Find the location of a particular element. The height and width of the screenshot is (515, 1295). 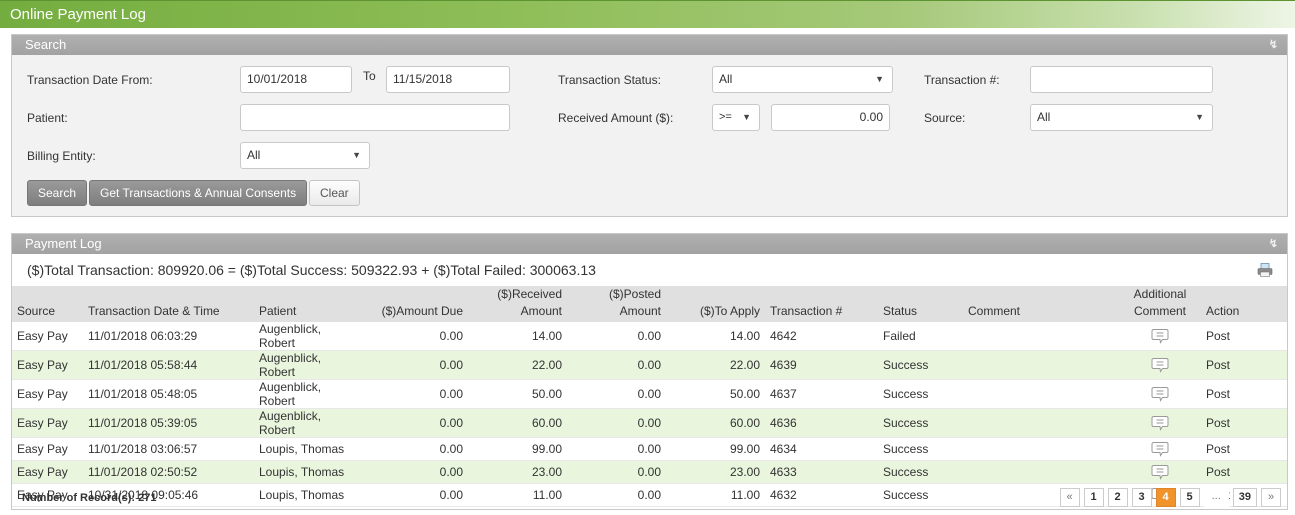

col-additional-comment: Additional Comment is located at coordinates (1160, 304).